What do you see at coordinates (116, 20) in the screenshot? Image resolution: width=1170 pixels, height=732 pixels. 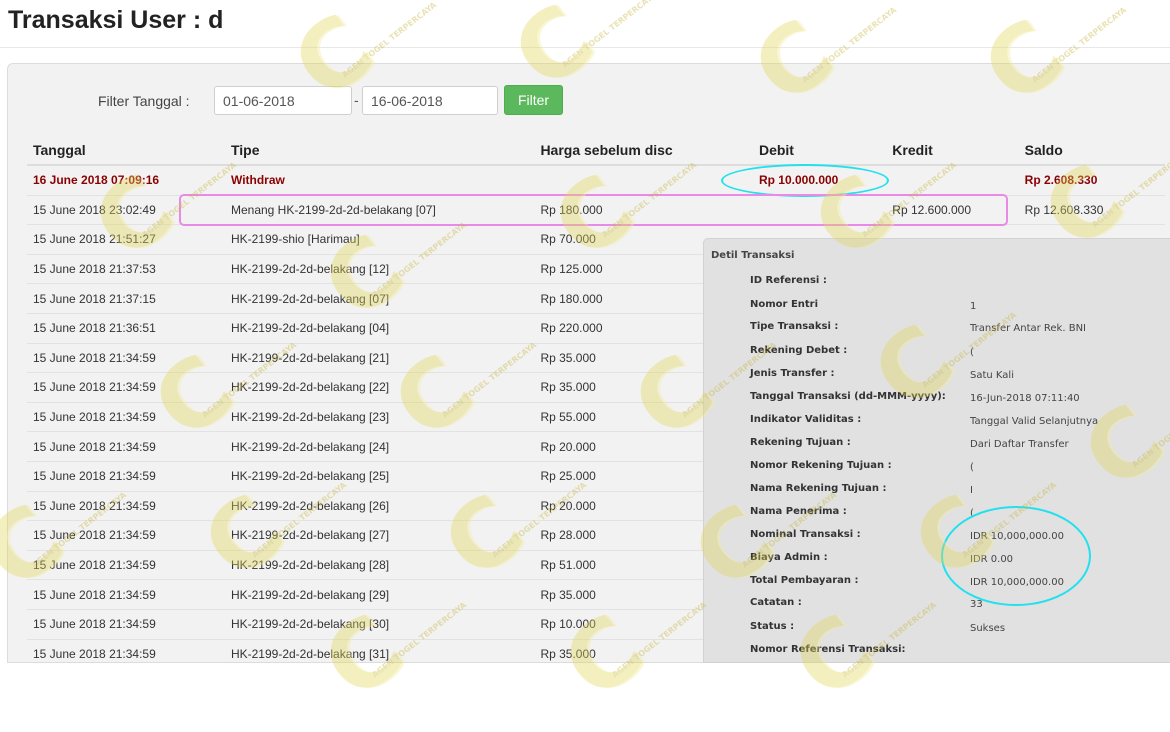 I see `page-title: Transaksi User : d` at bounding box center [116, 20].